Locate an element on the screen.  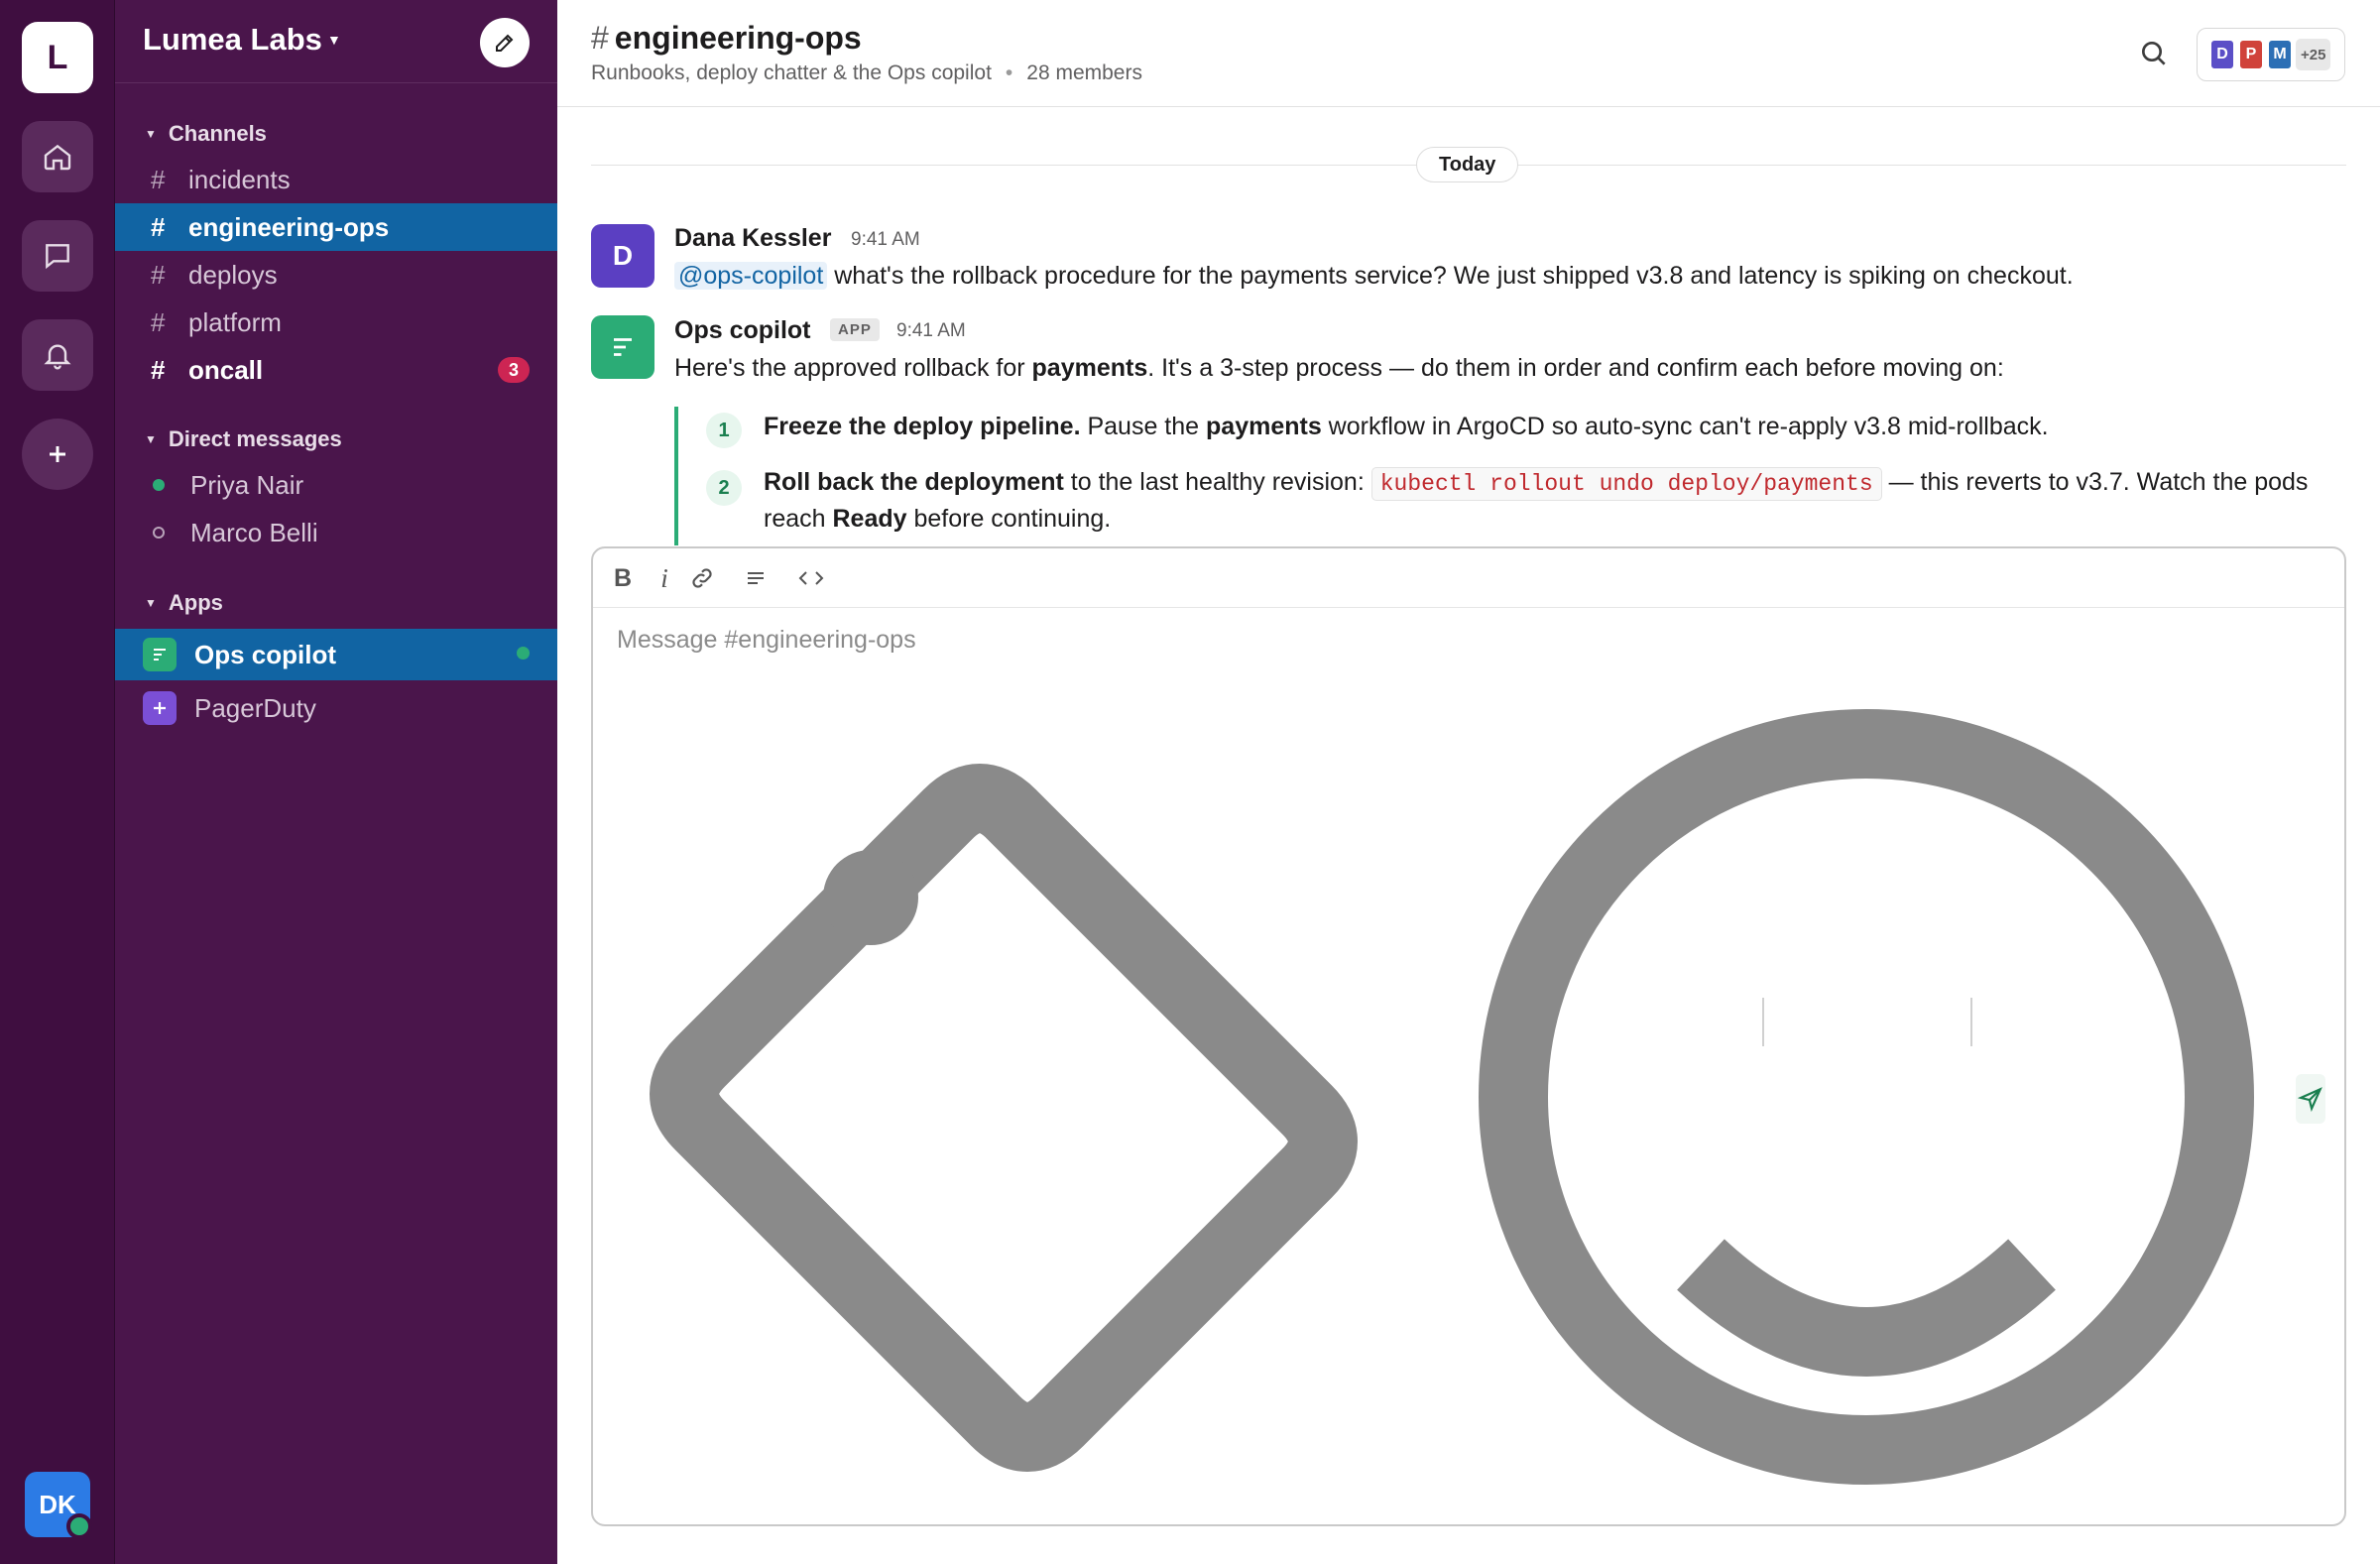
member-count: 28 members is located at coordinates (1084, 72).